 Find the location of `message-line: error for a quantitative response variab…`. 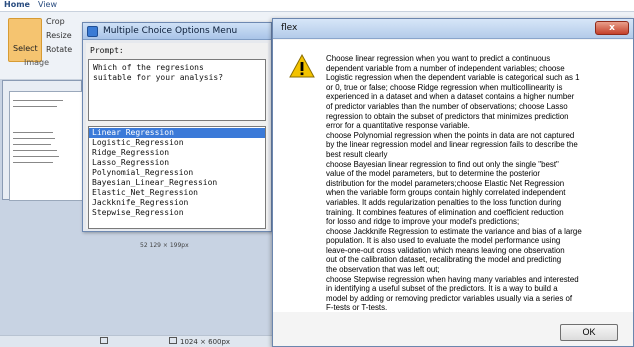

message-line: error for a quantitative response variab… is located at coordinates (398, 126).